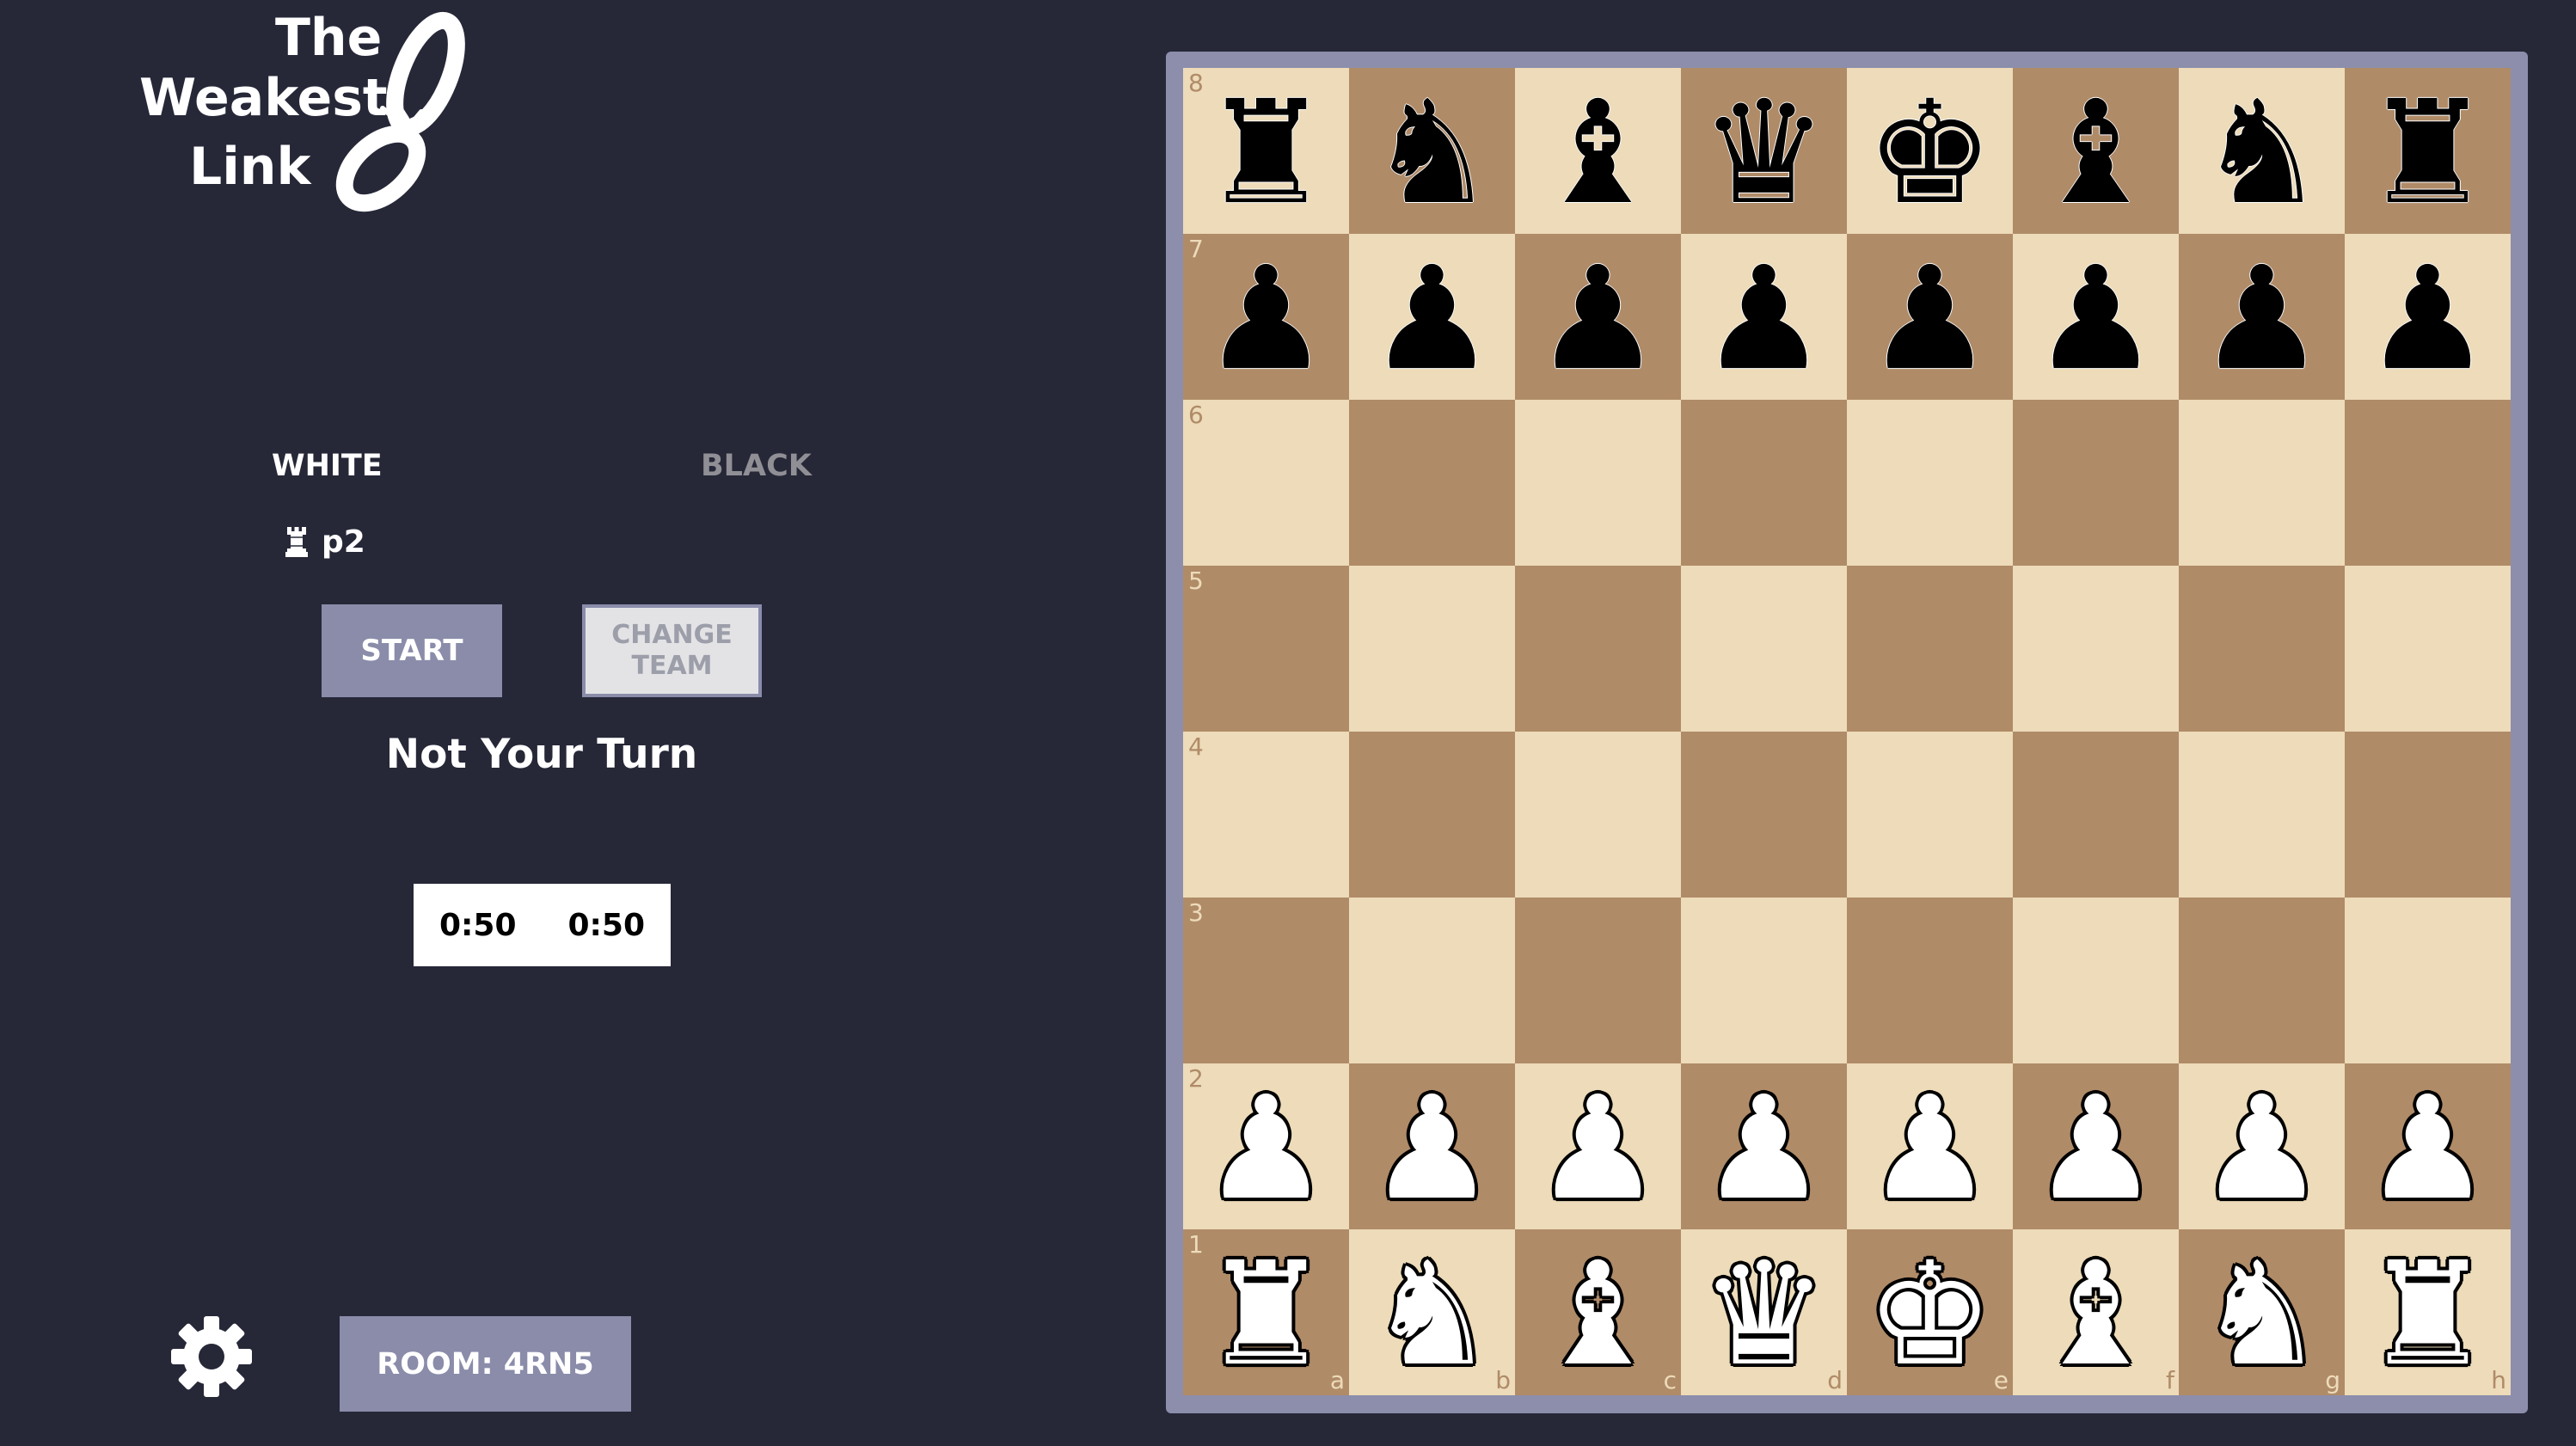  What do you see at coordinates (412, 650) in the screenshot?
I see `start-button: START` at bounding box center [412, 650].